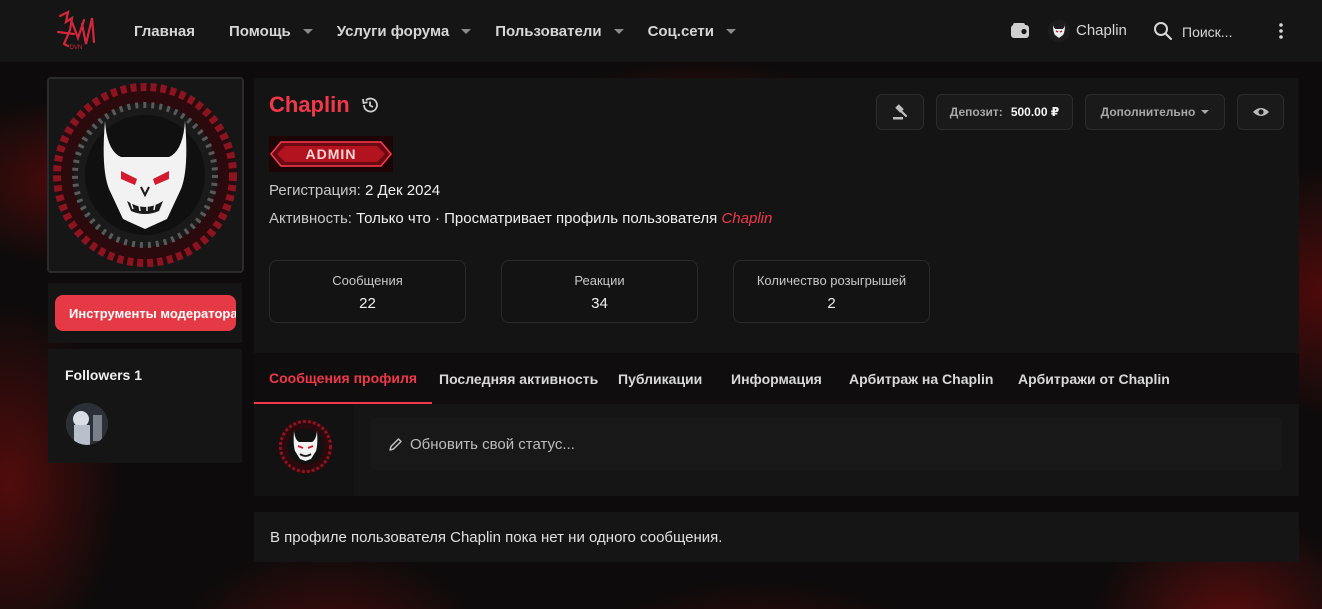  What do you see at coordinates (831, 291) in the screenshot?
I see `stat-giveaways: Количество розыгрышей 2` at bounding box center [831, 291].